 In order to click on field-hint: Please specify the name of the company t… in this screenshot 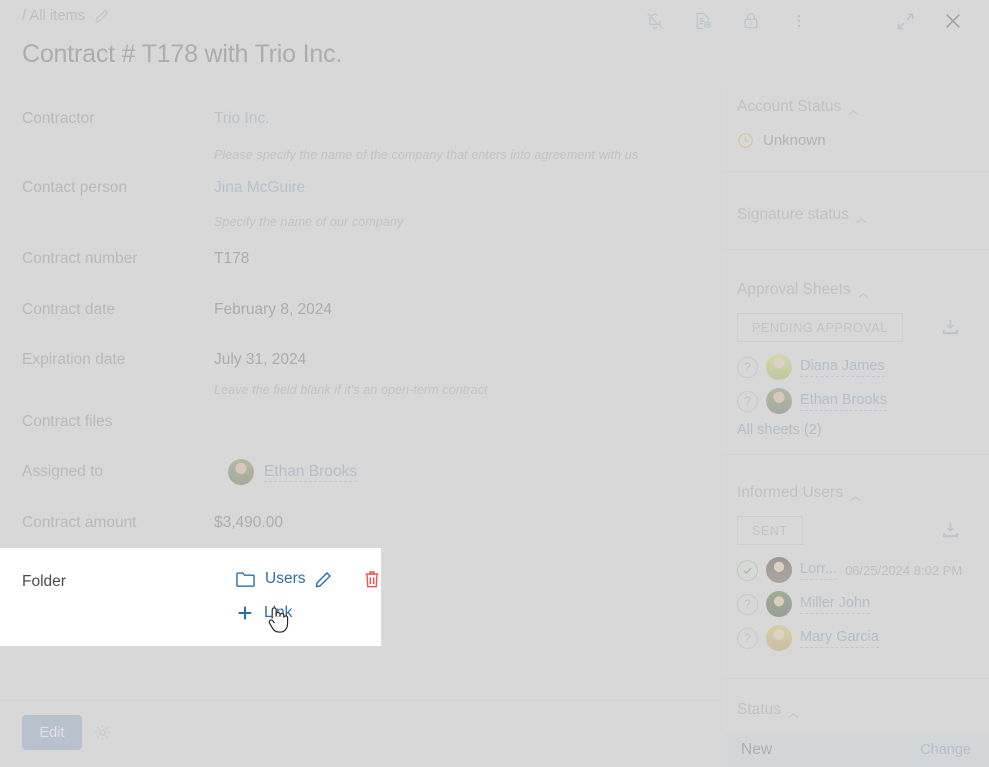, I will do `click(426, 155)`.